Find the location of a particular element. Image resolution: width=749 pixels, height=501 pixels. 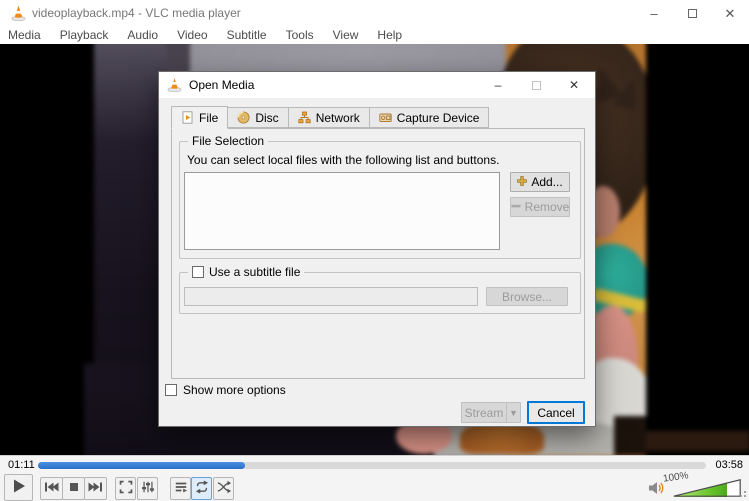

play-icon is located at coordinates (19, 487).